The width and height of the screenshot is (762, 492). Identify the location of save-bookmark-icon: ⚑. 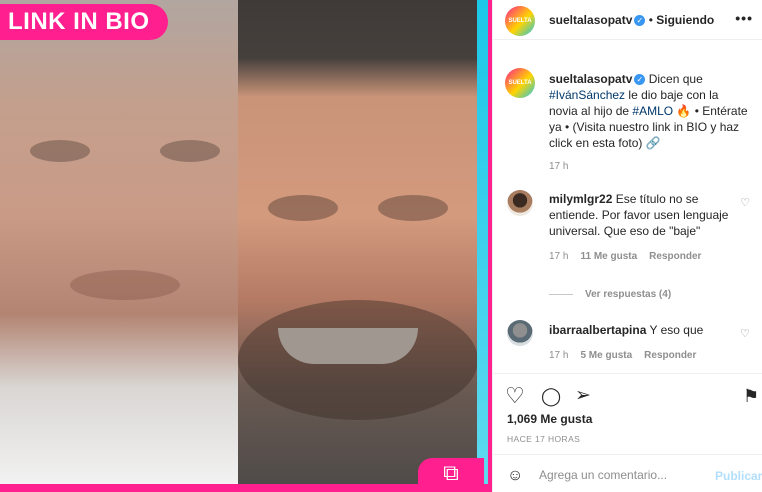
(751, 396).